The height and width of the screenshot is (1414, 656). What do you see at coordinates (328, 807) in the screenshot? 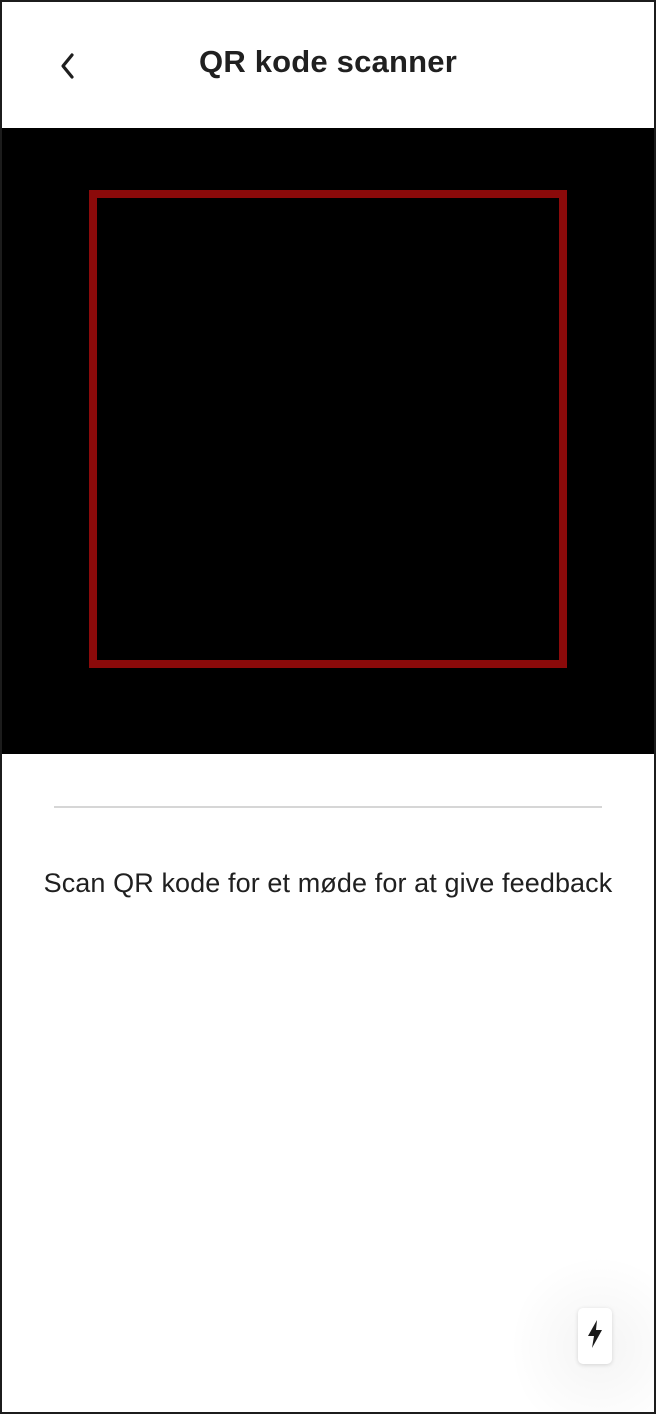
I see `divider` at bounding box center [328, 807].